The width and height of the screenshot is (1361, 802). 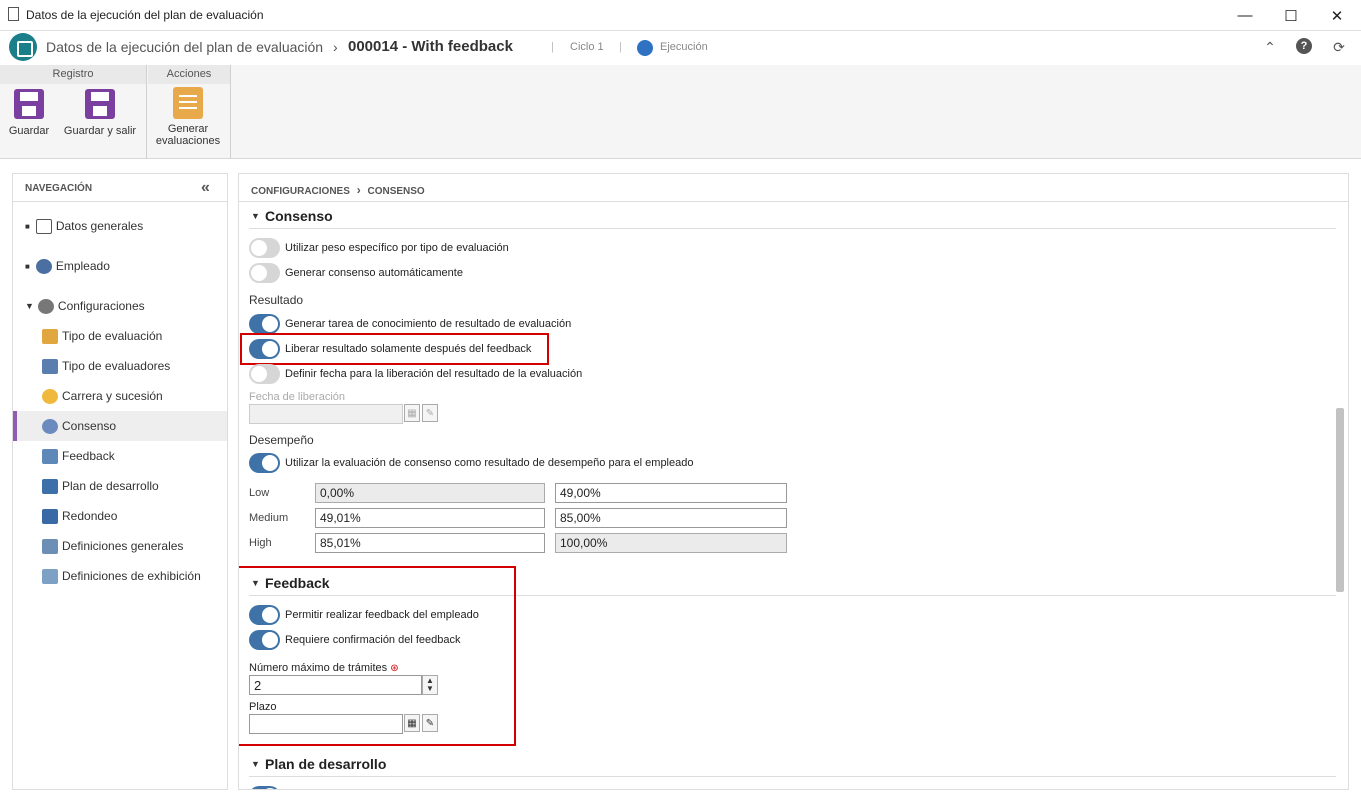 What do you see at coordinates (120, 226) in the screenshot?
I see `nav-item-datos-generales: ■ Datos generales` at bounding box center [120, 226].